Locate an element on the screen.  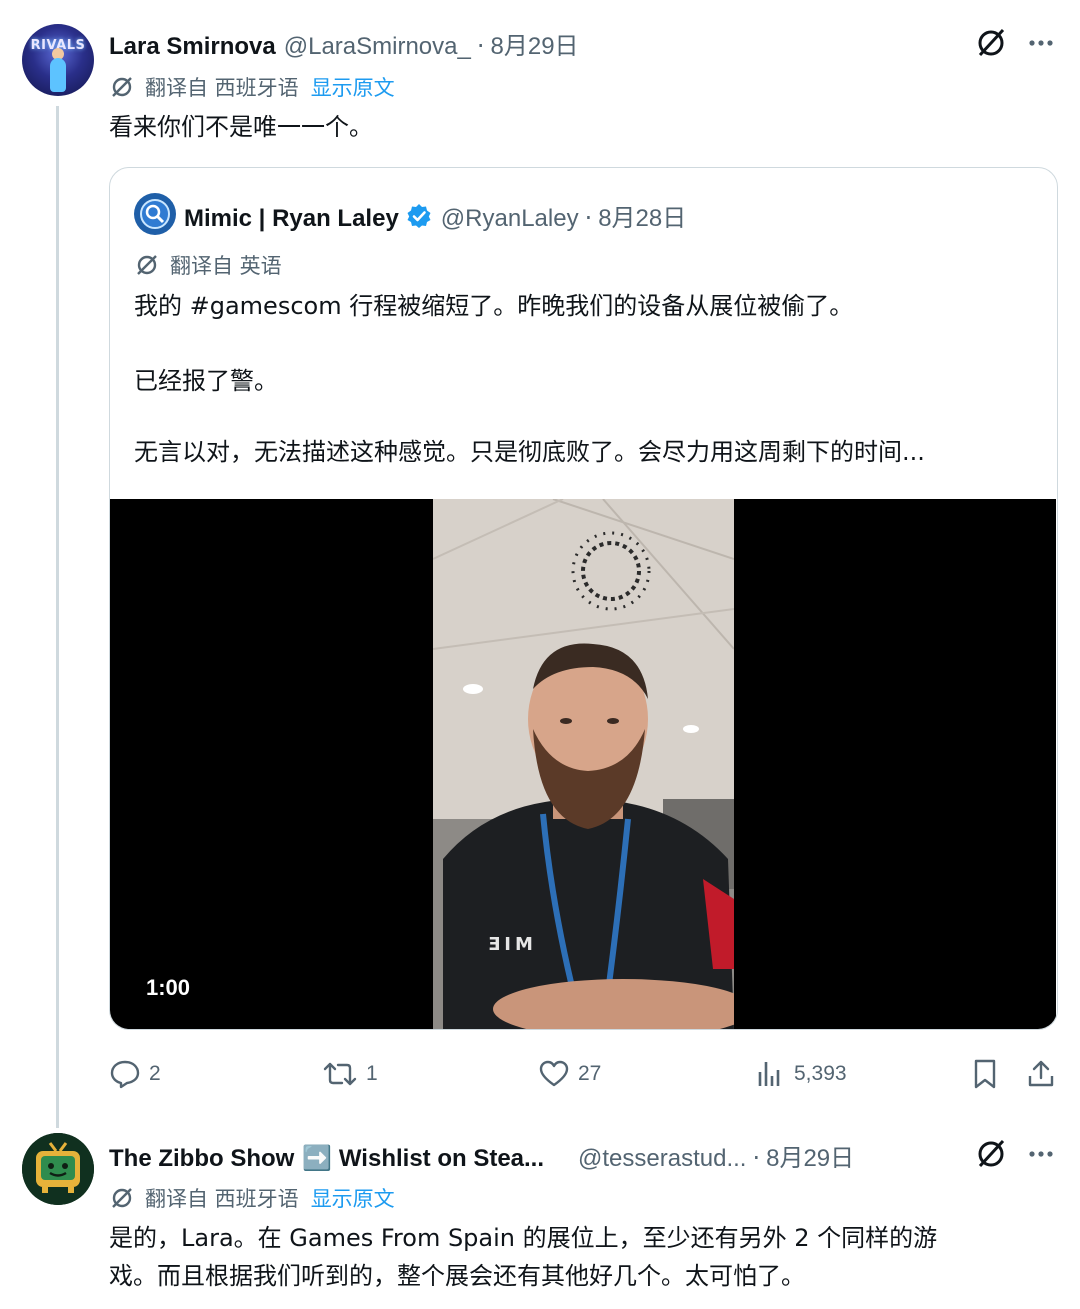
shirt-logo: ƎIM is located at coordinates (512, 944).